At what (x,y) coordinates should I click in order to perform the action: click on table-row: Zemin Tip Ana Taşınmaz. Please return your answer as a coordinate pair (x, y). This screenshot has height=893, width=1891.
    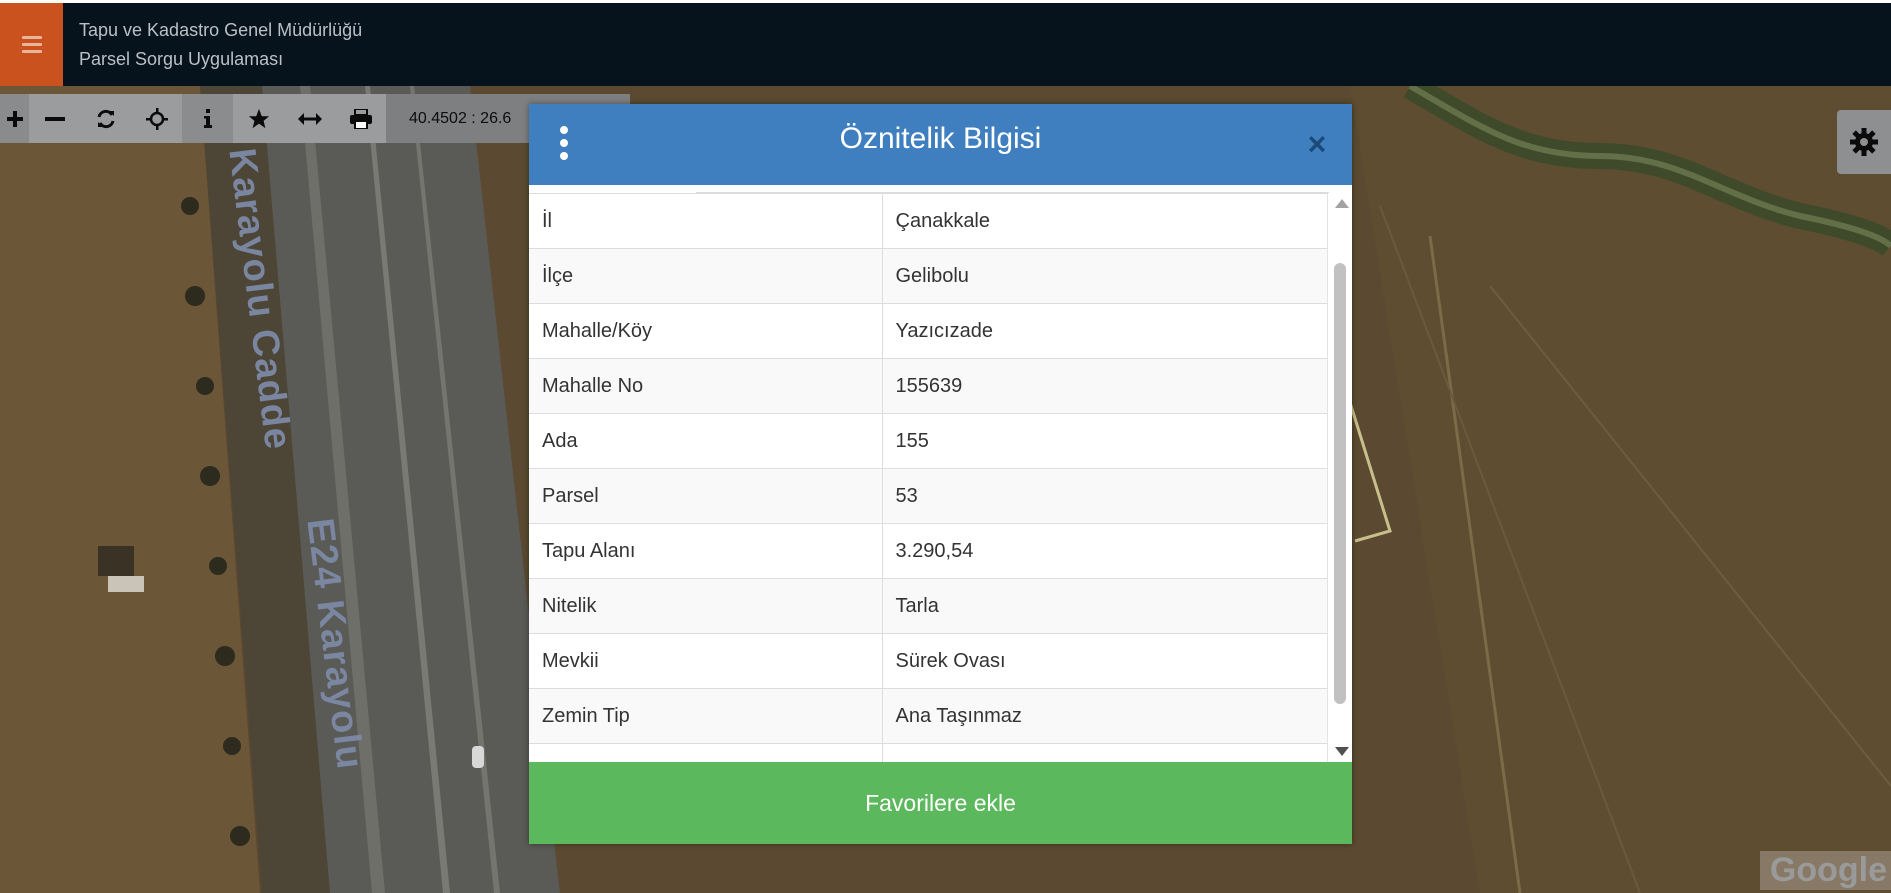
    Looking at the image, I should click on (928, 716).